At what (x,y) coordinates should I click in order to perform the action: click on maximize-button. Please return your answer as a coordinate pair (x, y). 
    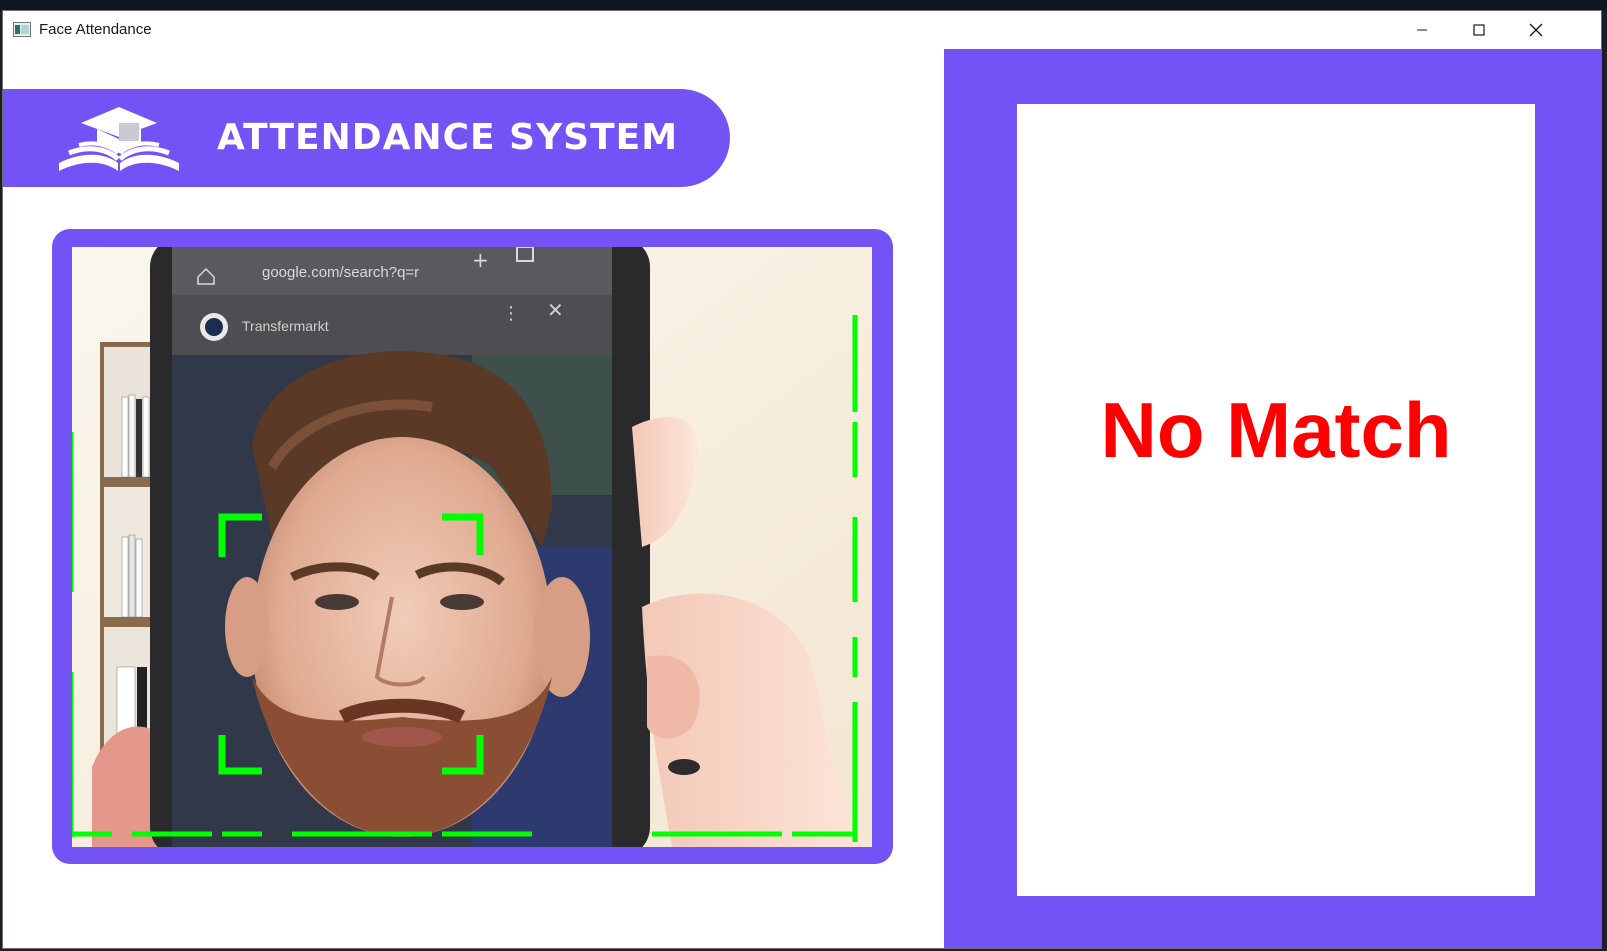
    Looking at the image, I should click on (1479, 30).